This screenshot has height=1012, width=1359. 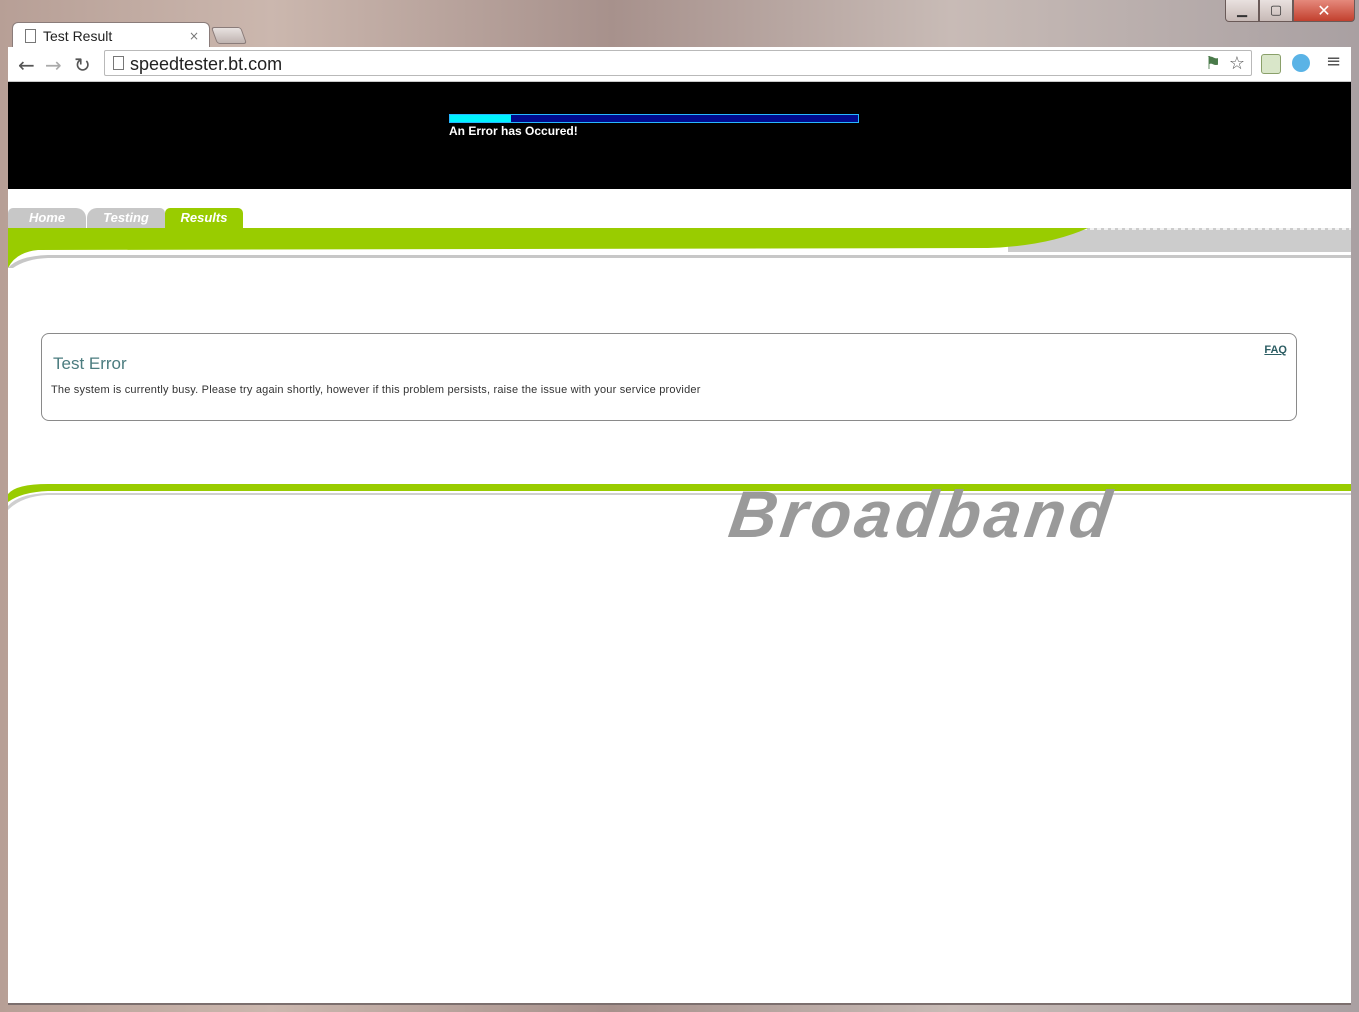 I want to click on reload-icon: ↻, so click(x=82, y=65).